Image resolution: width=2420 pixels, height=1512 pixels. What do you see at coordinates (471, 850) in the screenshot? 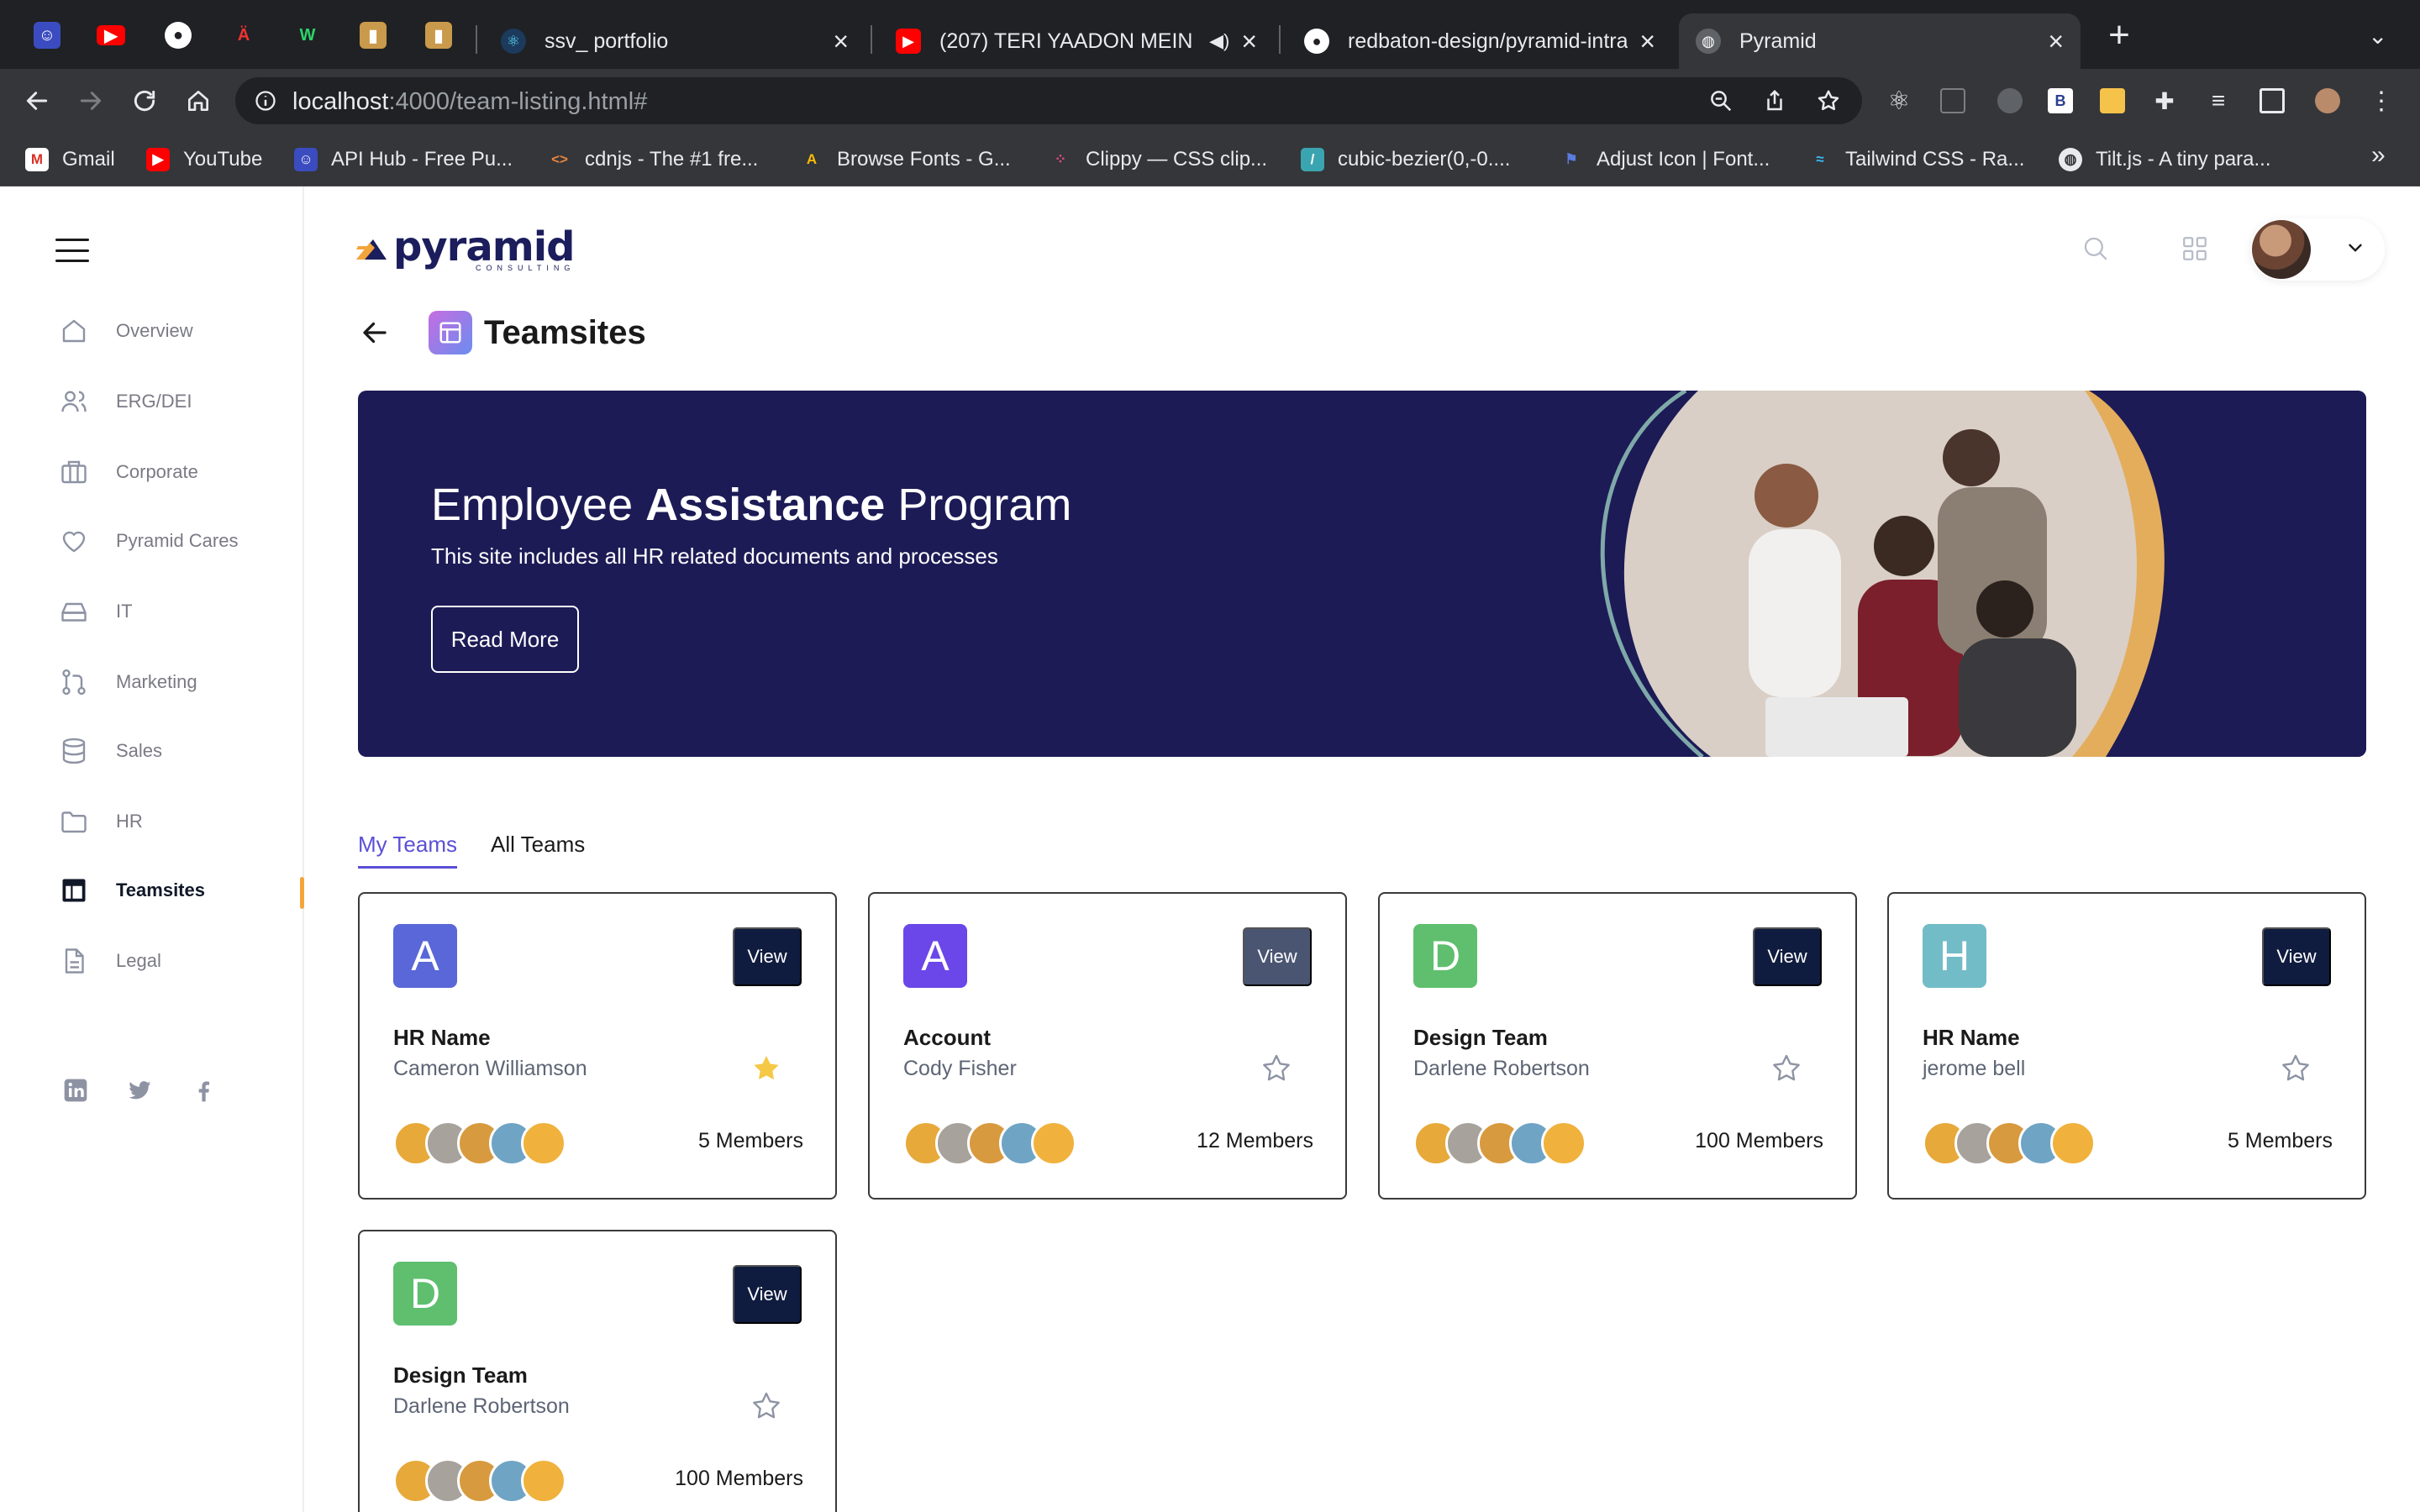
I see `teams-tabs: My Teams All Teams` at bounding box center [471, 850].